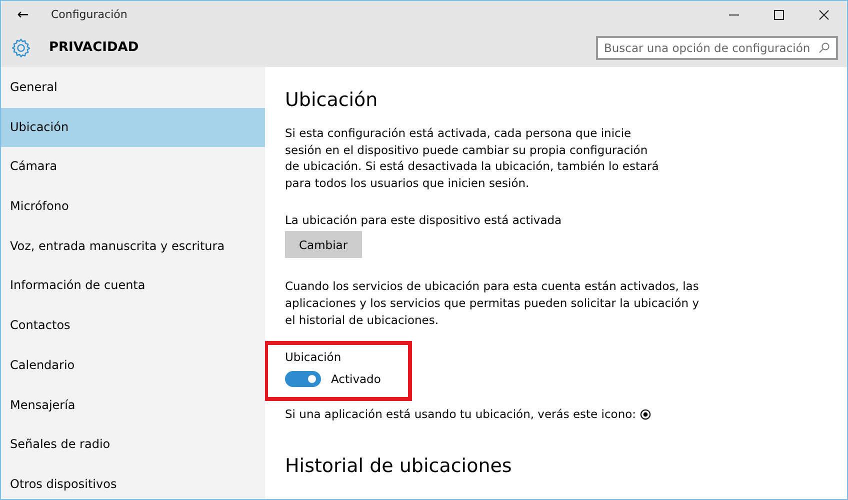  Describe the element at coordinates (492, 303) in the screenshot. I see `description-text: Cuando los servicios de ubicación para esta cuenta están activados, las aplicaciones y los servicios que permitas pueden solicitar la ubicación y el historial de ubicaciones.` at that location.